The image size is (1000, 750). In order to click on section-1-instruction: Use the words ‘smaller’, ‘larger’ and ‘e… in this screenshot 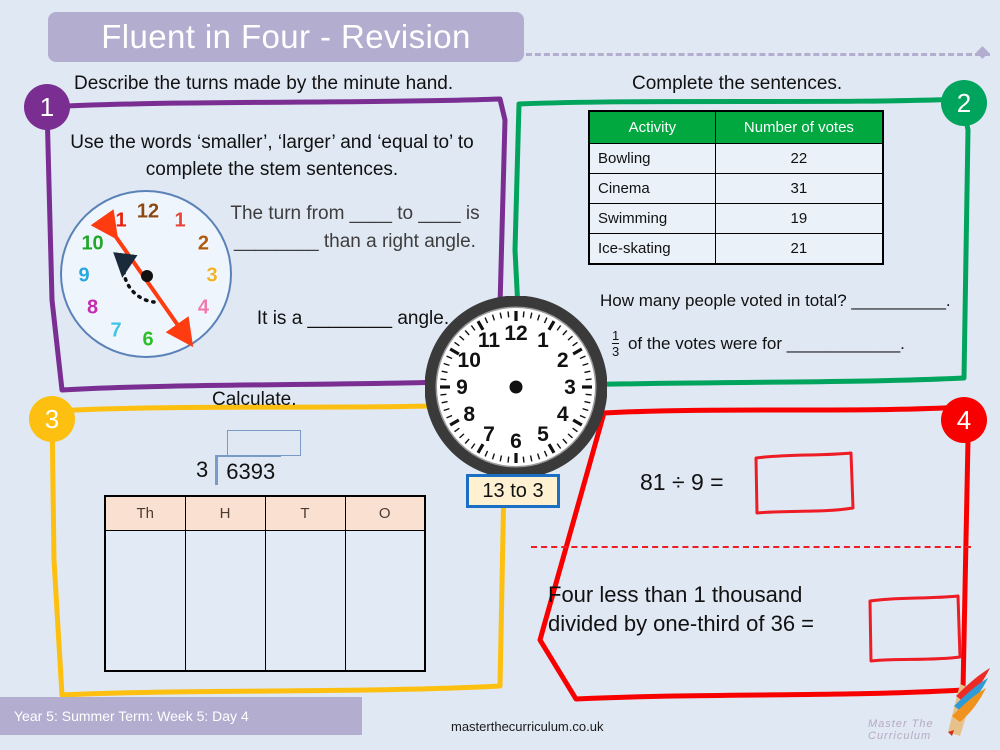, I will do `click(272, 156)`.